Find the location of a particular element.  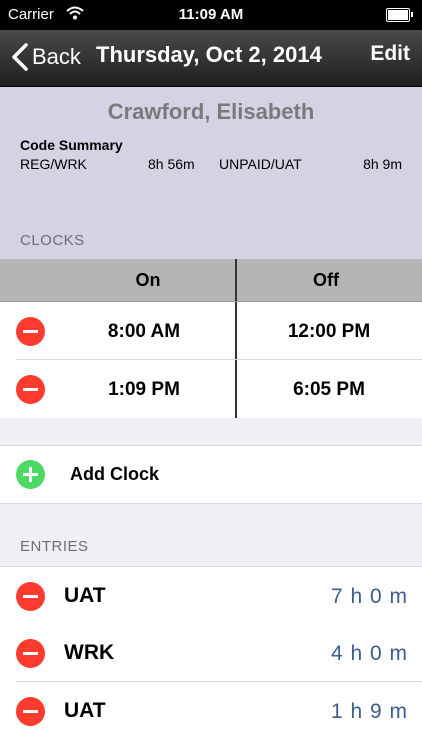

clocks-section-header: CLOCKS is located at coordinates (52, 240).